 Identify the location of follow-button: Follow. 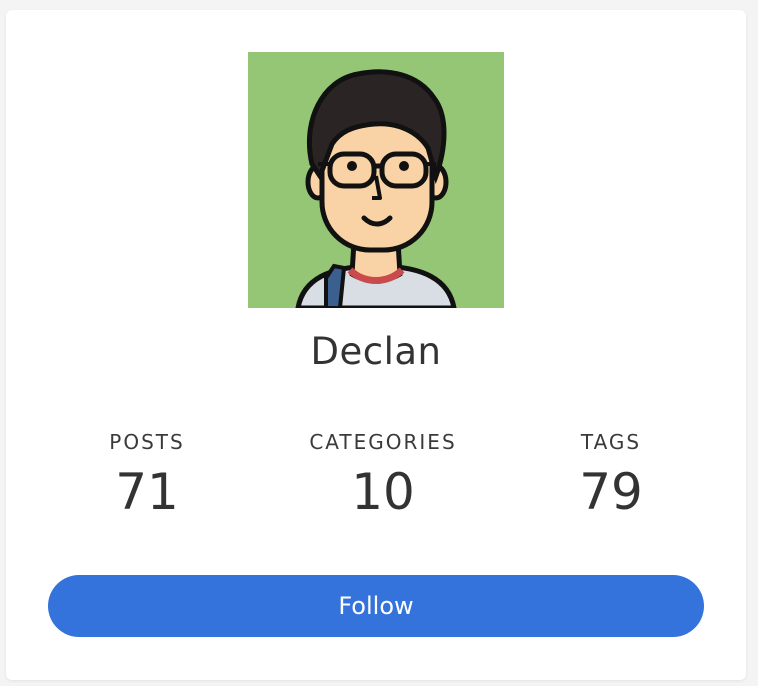
(376, 606).